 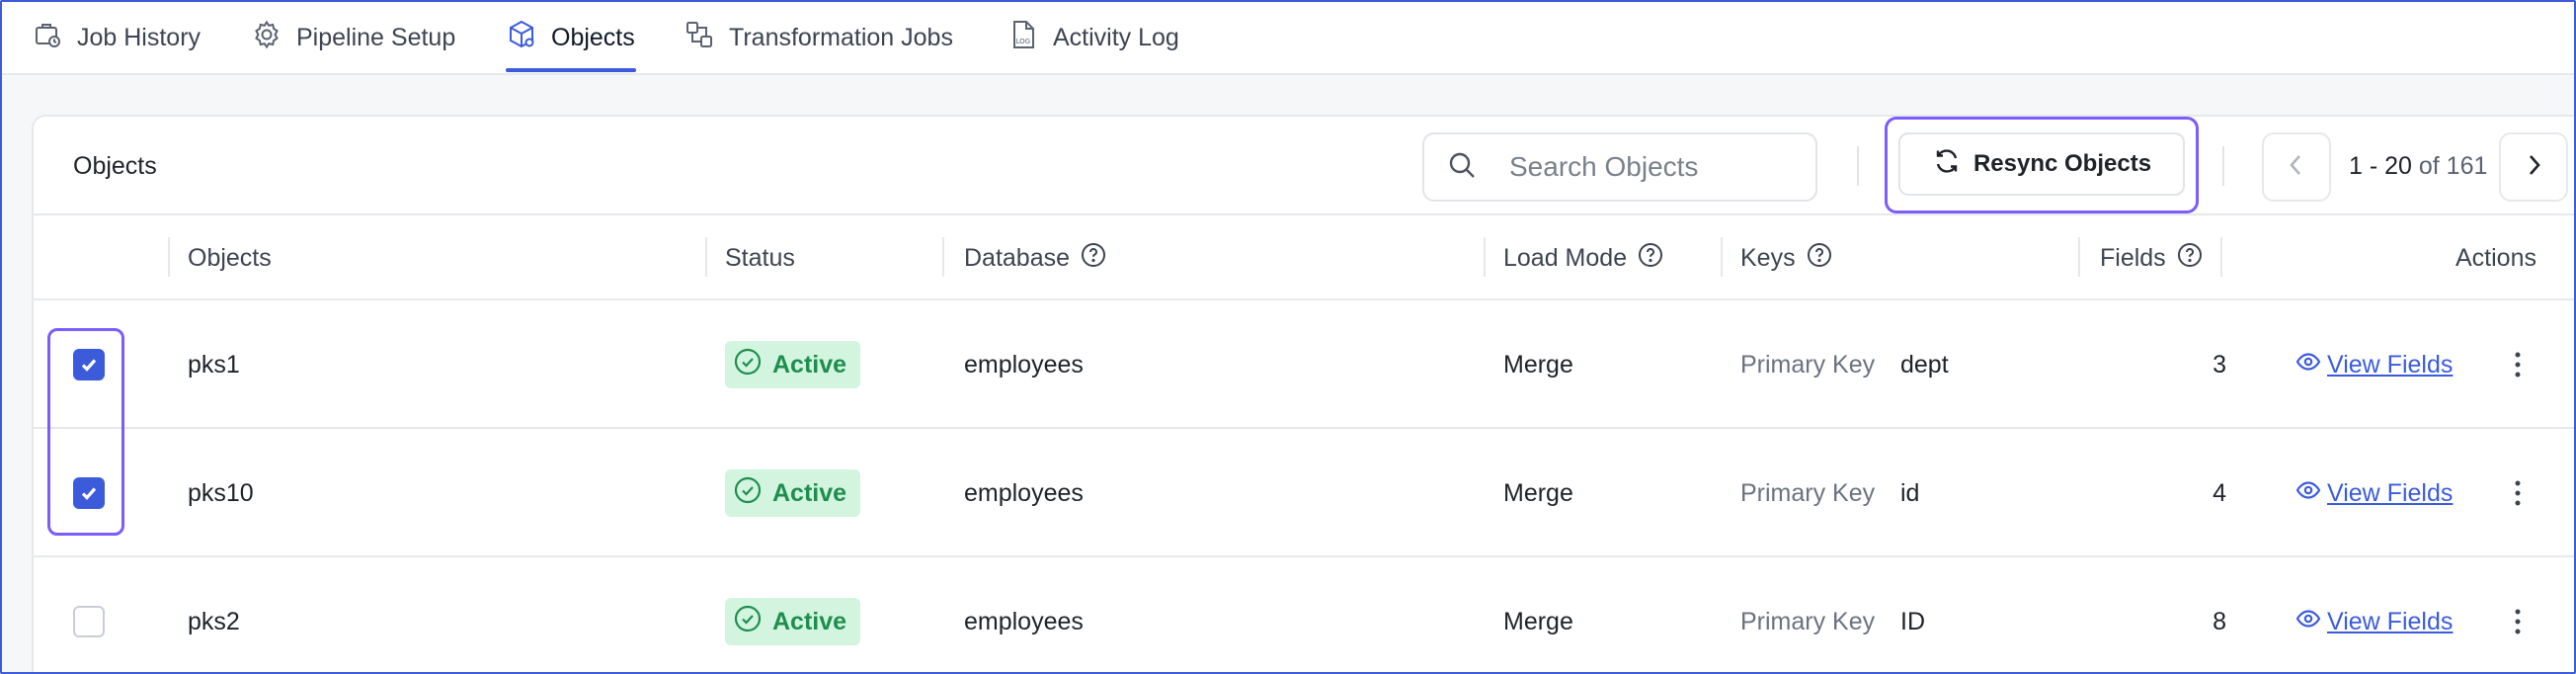 I want to click on card-title: Objects, so click(x=115, y=166).